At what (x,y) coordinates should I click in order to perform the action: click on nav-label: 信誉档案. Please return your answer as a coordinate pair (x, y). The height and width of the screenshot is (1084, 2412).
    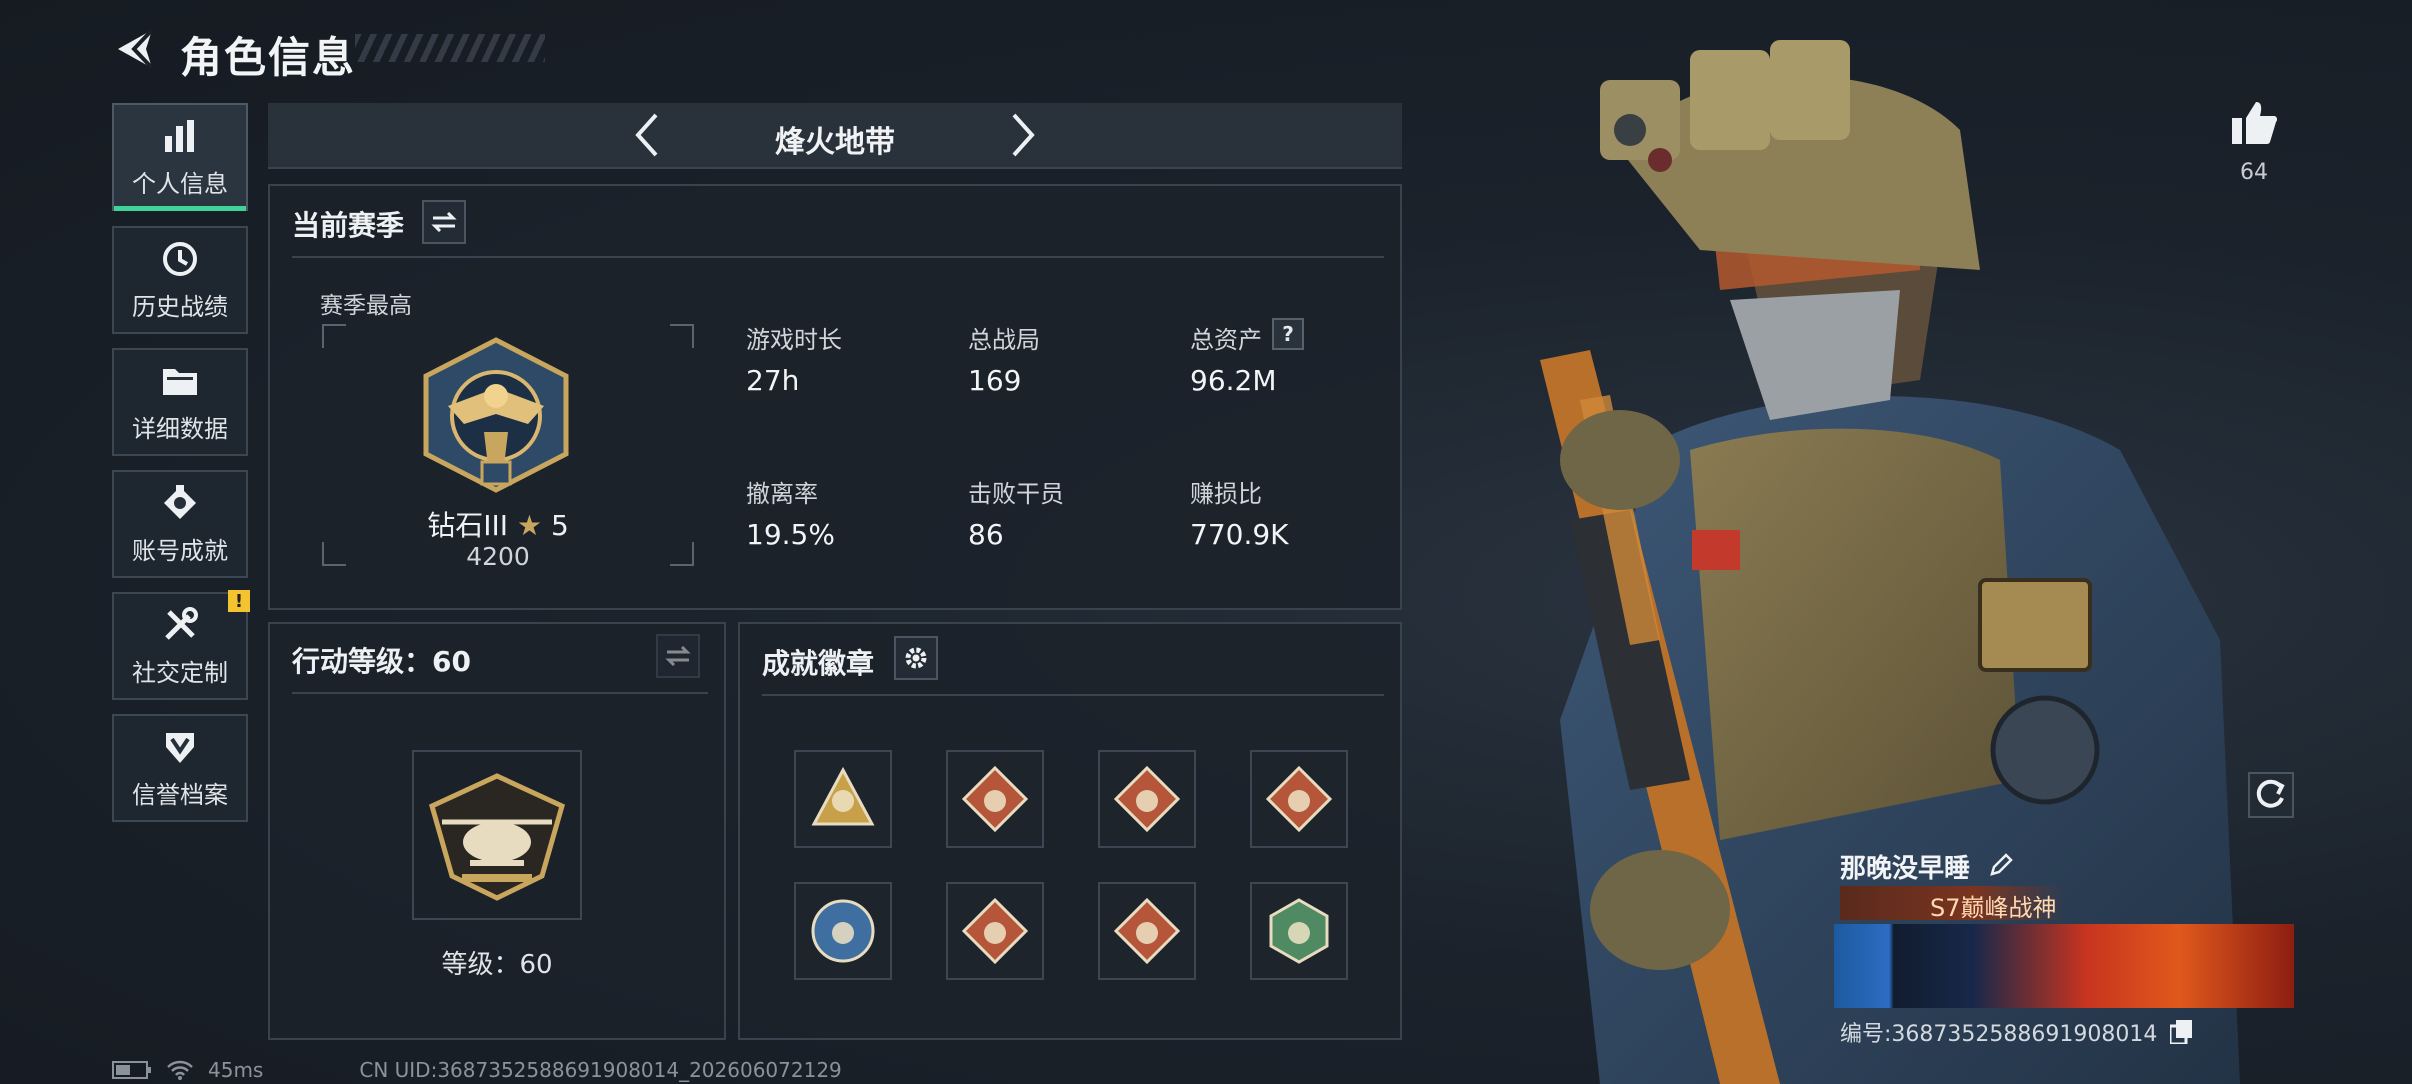
    Looking at the image, I should click on (180, 794).